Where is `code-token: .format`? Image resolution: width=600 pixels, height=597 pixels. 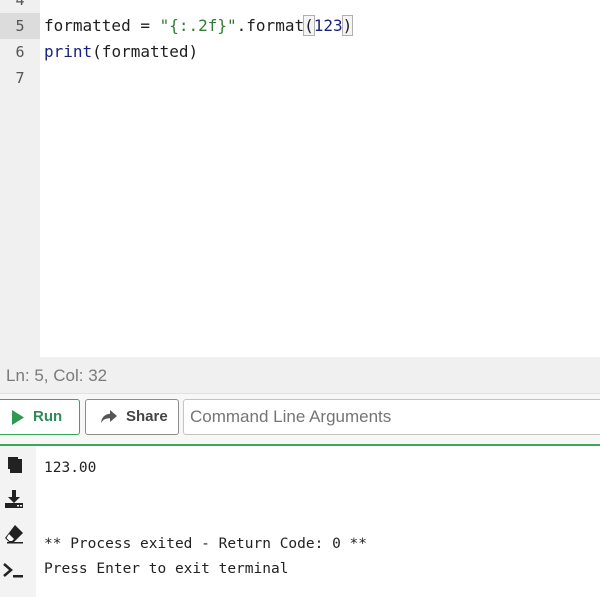
code-token: .format is located at coordinates (270, 25).